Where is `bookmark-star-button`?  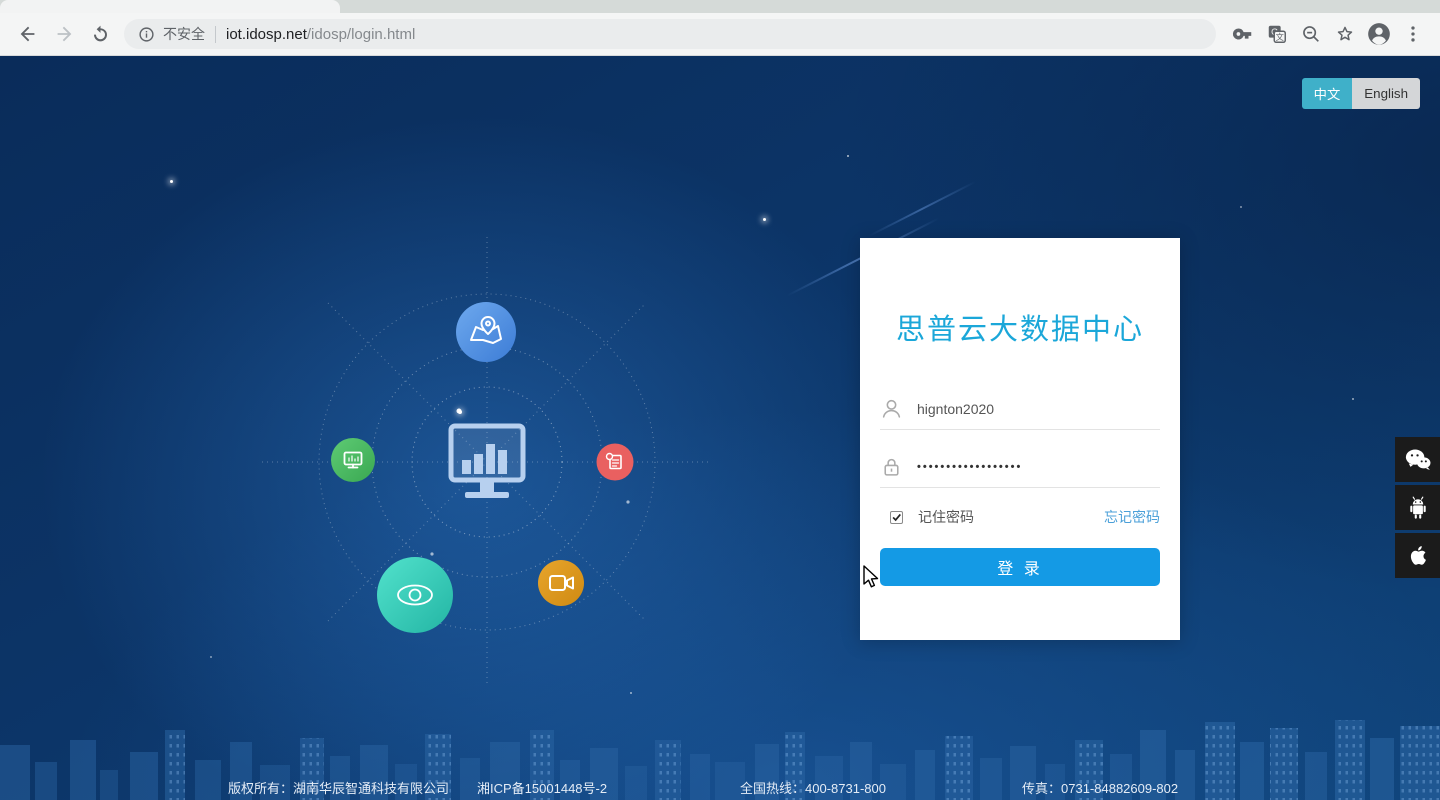
bookmark-star-button is located at coordinates (1345, 34).